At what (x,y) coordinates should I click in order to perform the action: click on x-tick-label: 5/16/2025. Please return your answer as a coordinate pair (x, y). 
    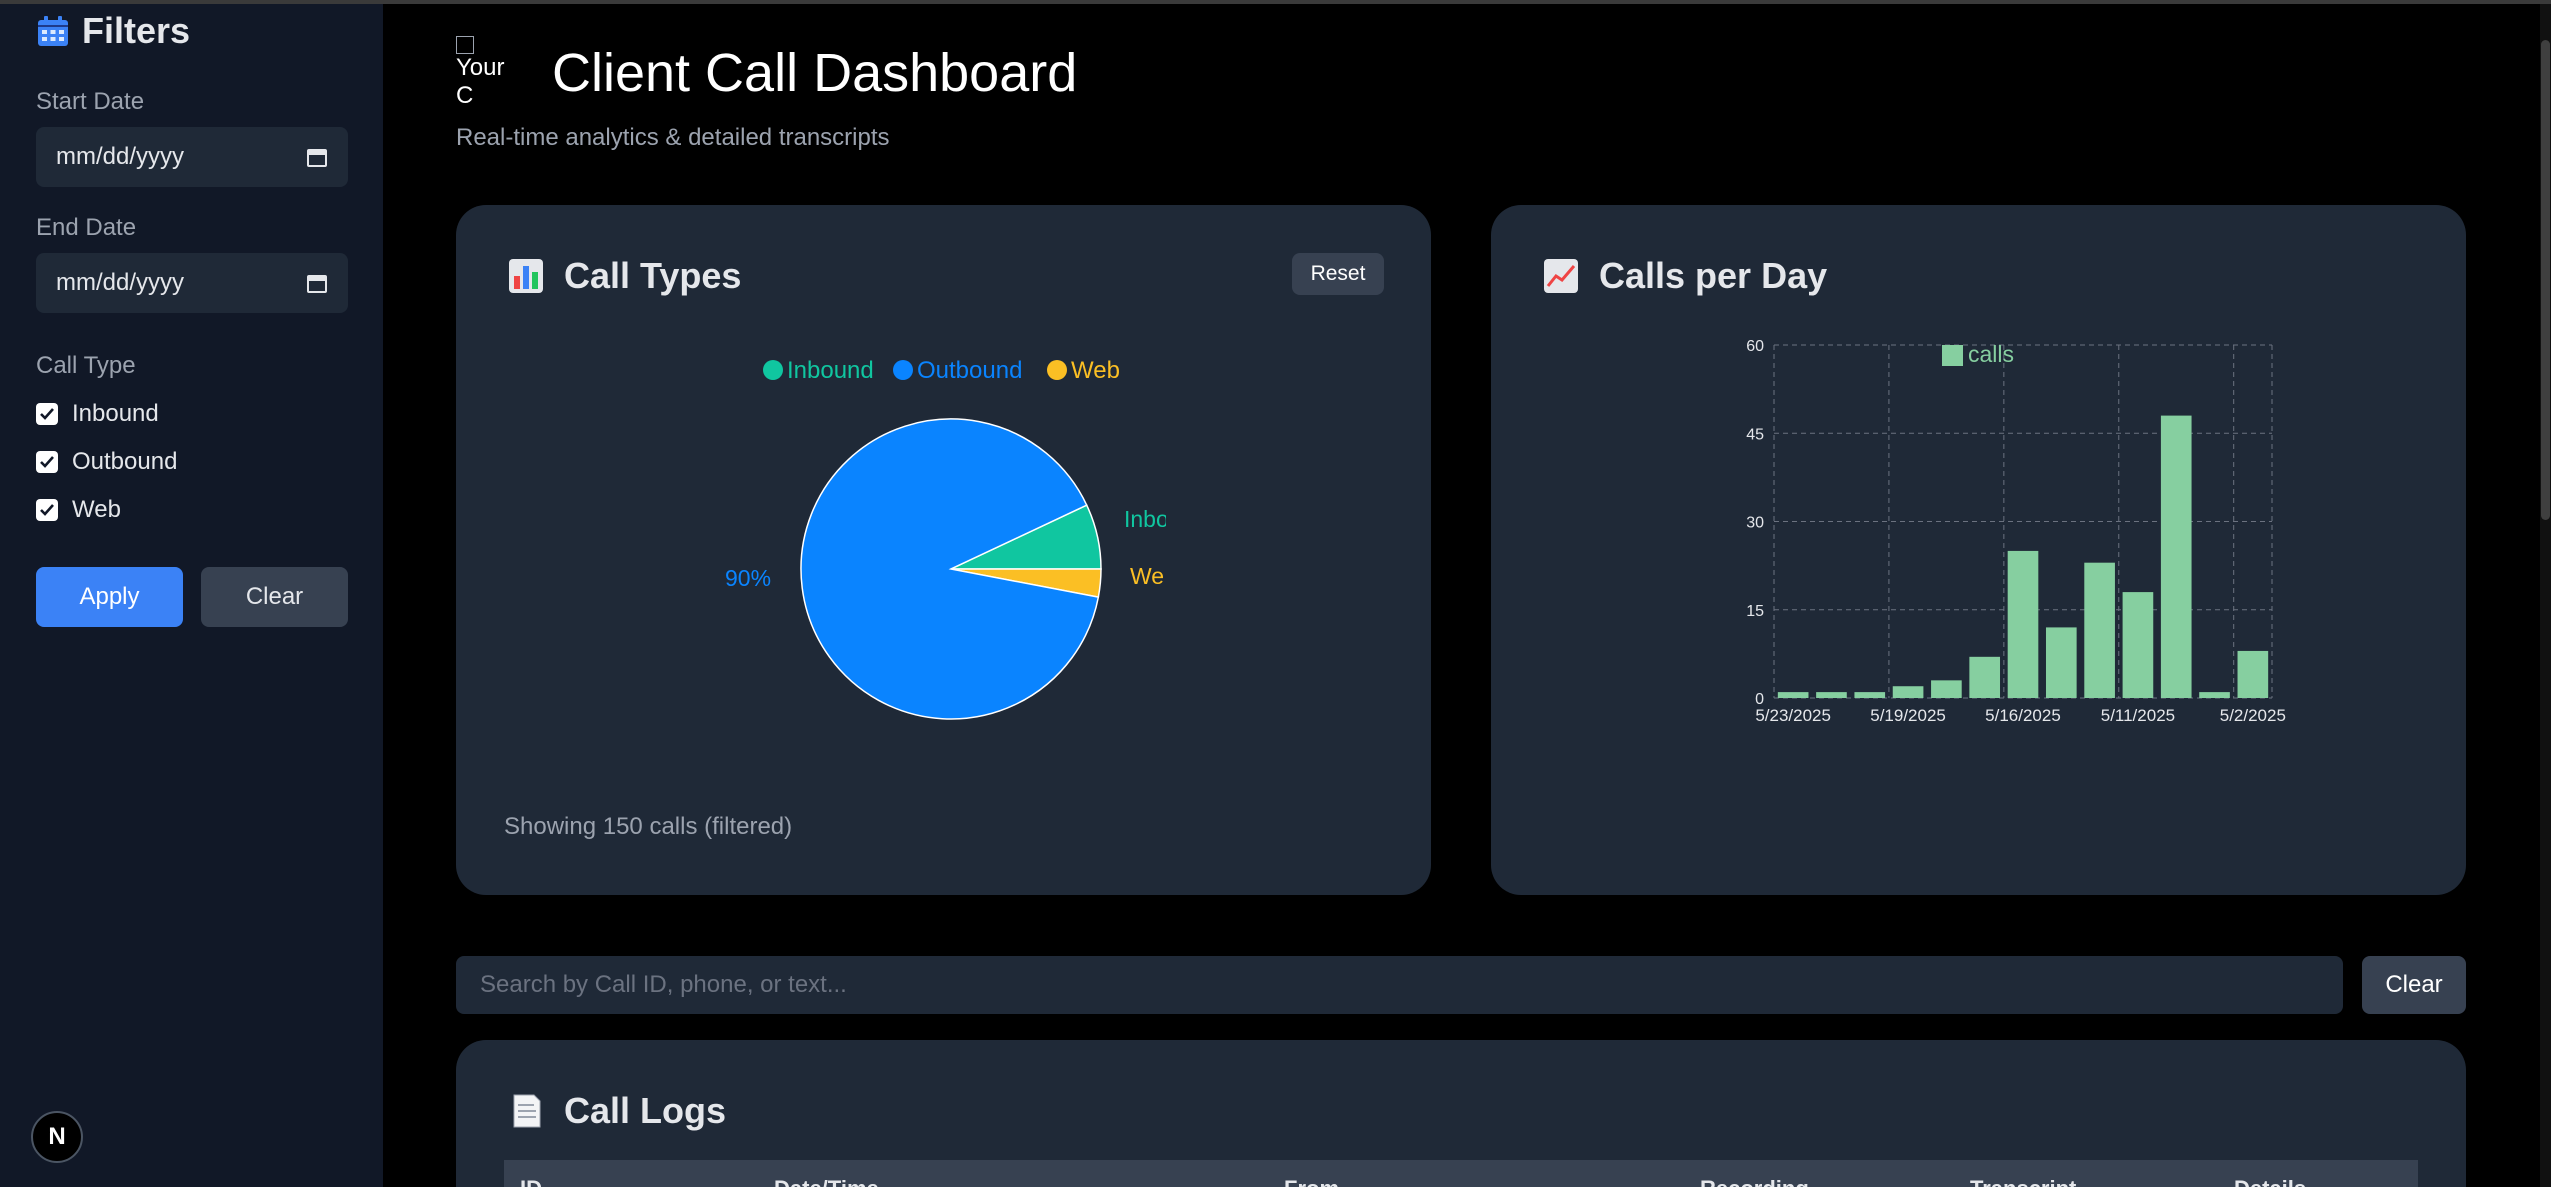
    Looking at the image, I should click on (2023, 715).